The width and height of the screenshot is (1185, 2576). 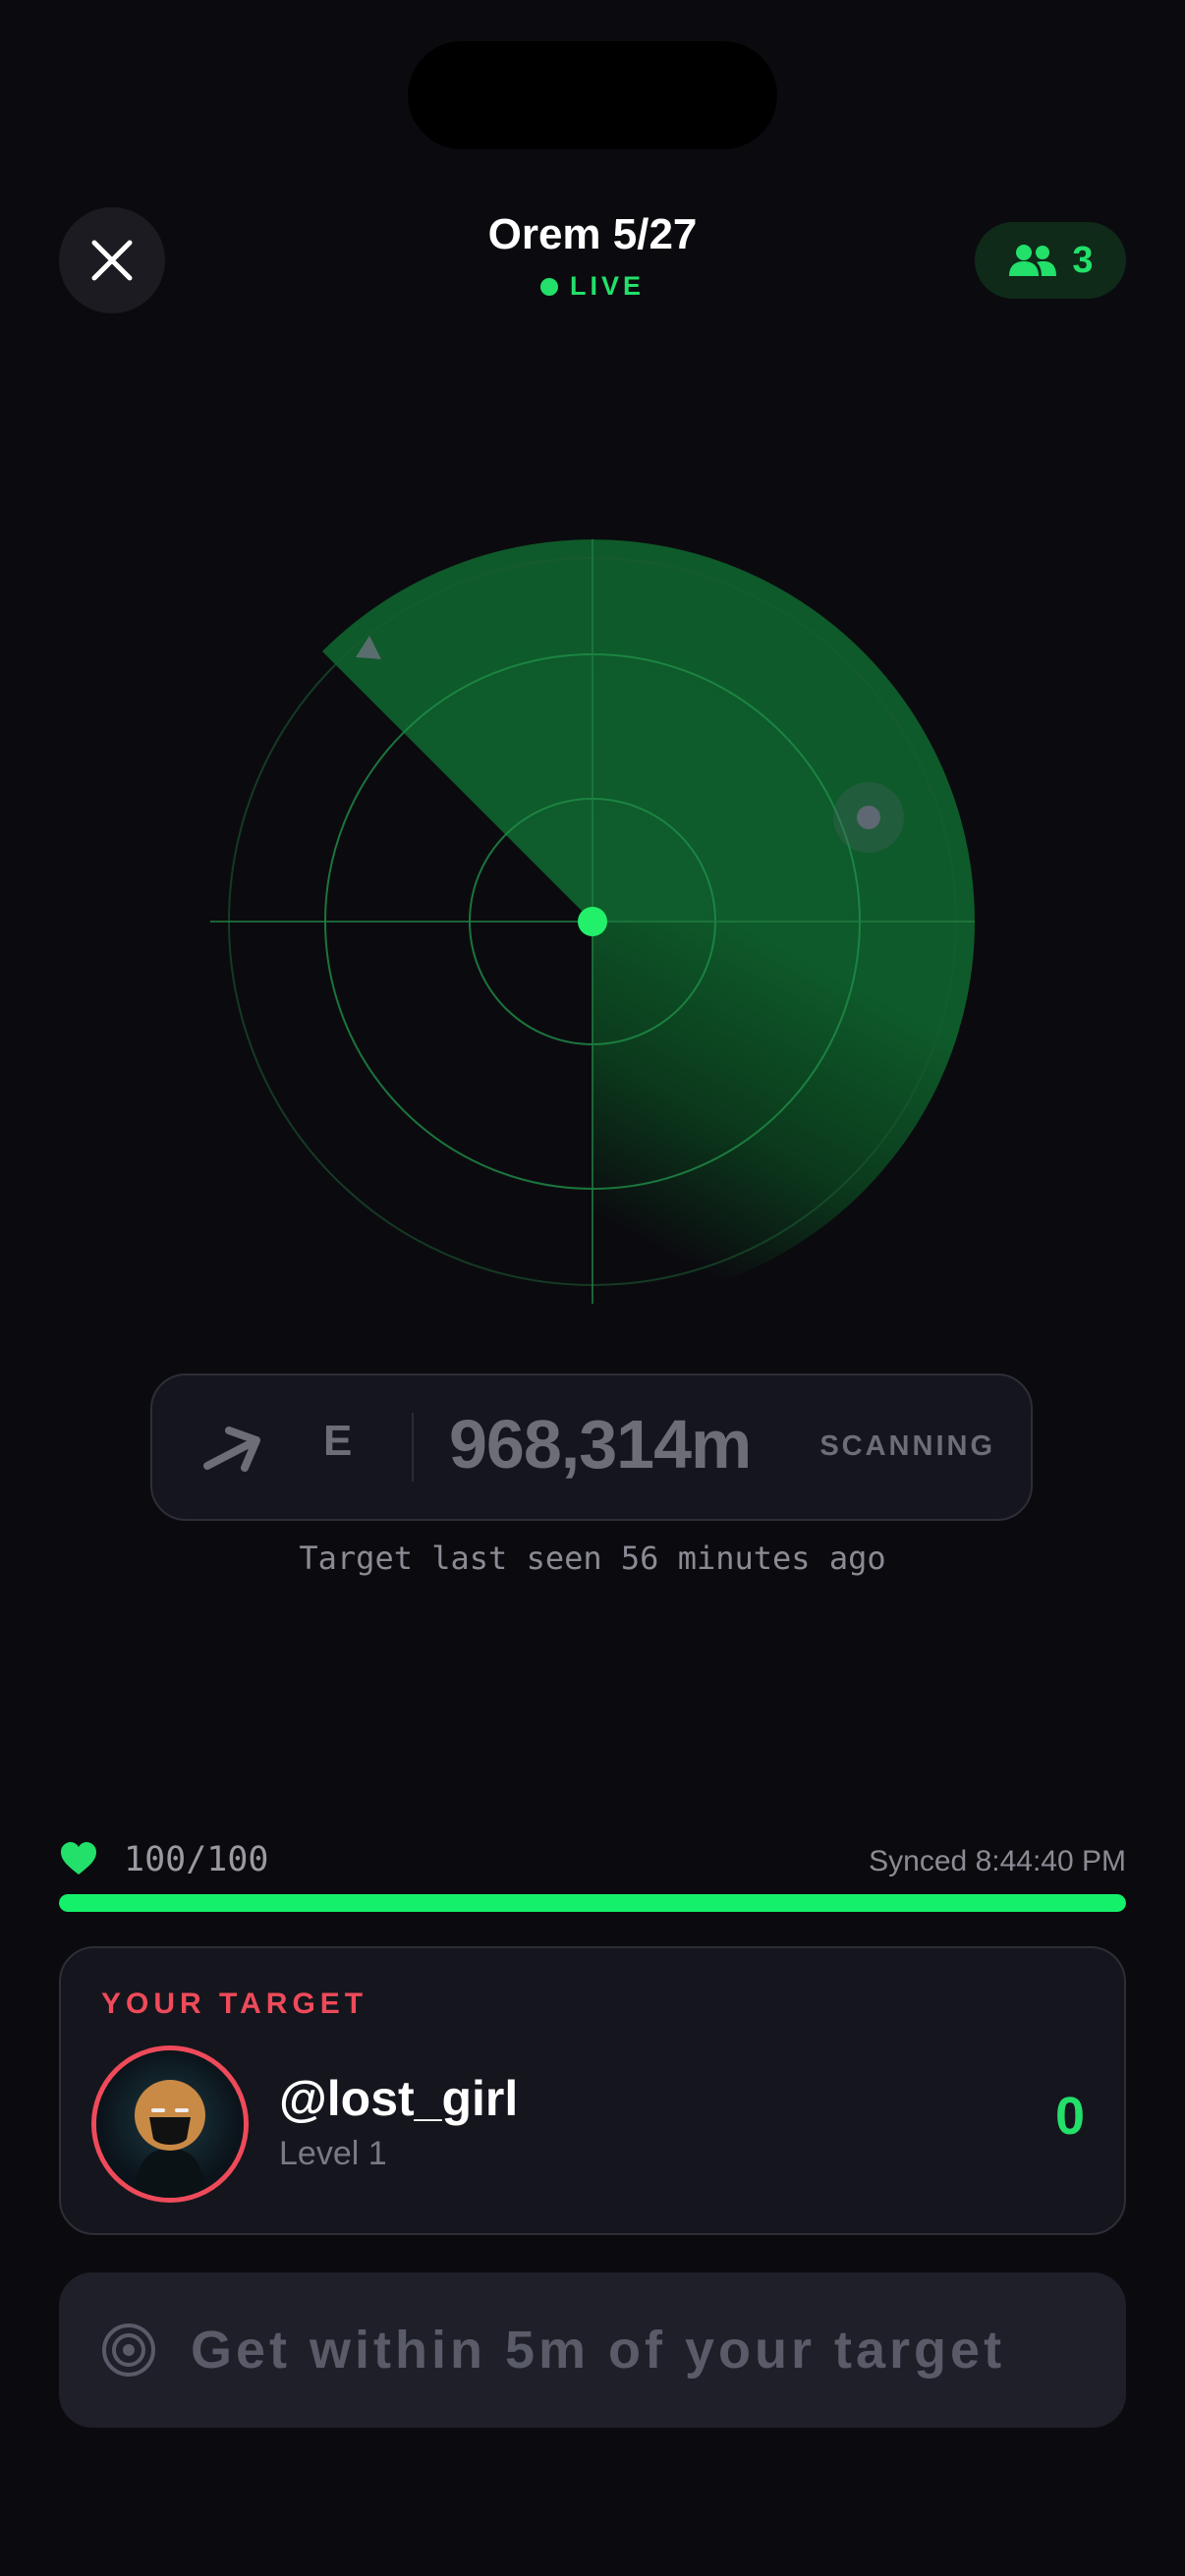 What do you see at coordinates (413, 1447) in the screenshot?
I see `divider` at bounding box center [413, 1447].